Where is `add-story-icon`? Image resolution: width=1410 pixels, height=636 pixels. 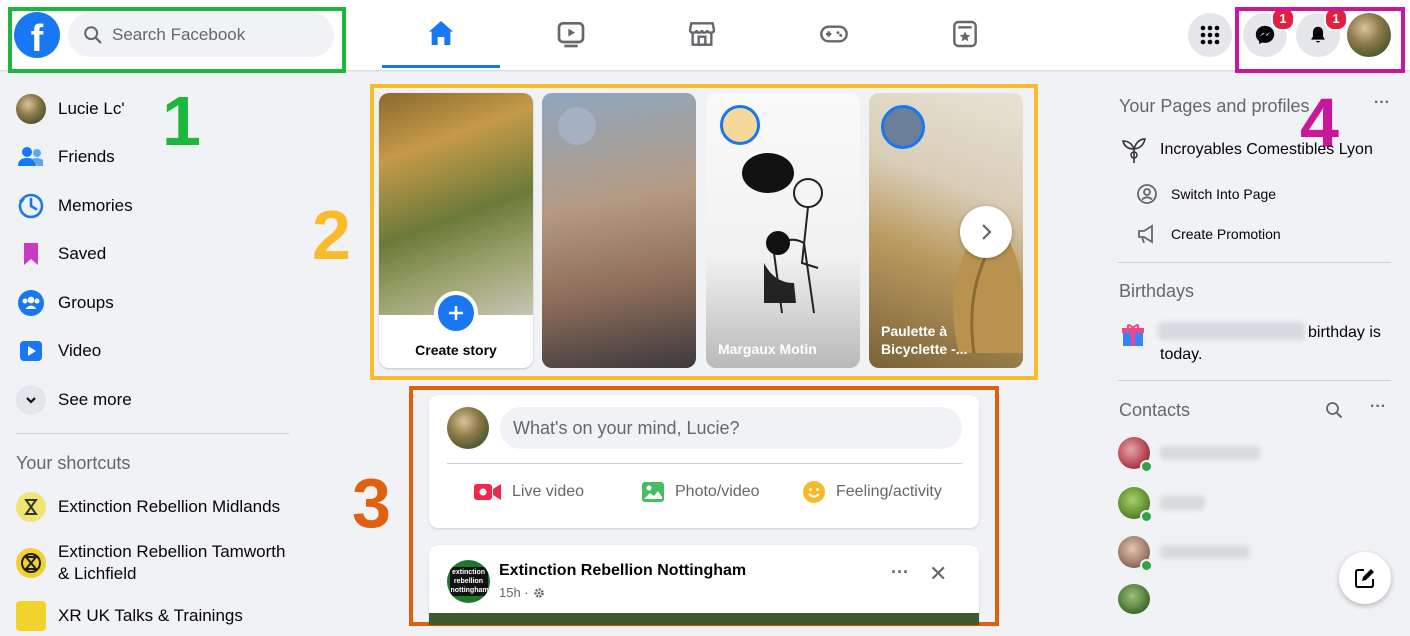 add-story-icon is located at coordinates (456, 313).